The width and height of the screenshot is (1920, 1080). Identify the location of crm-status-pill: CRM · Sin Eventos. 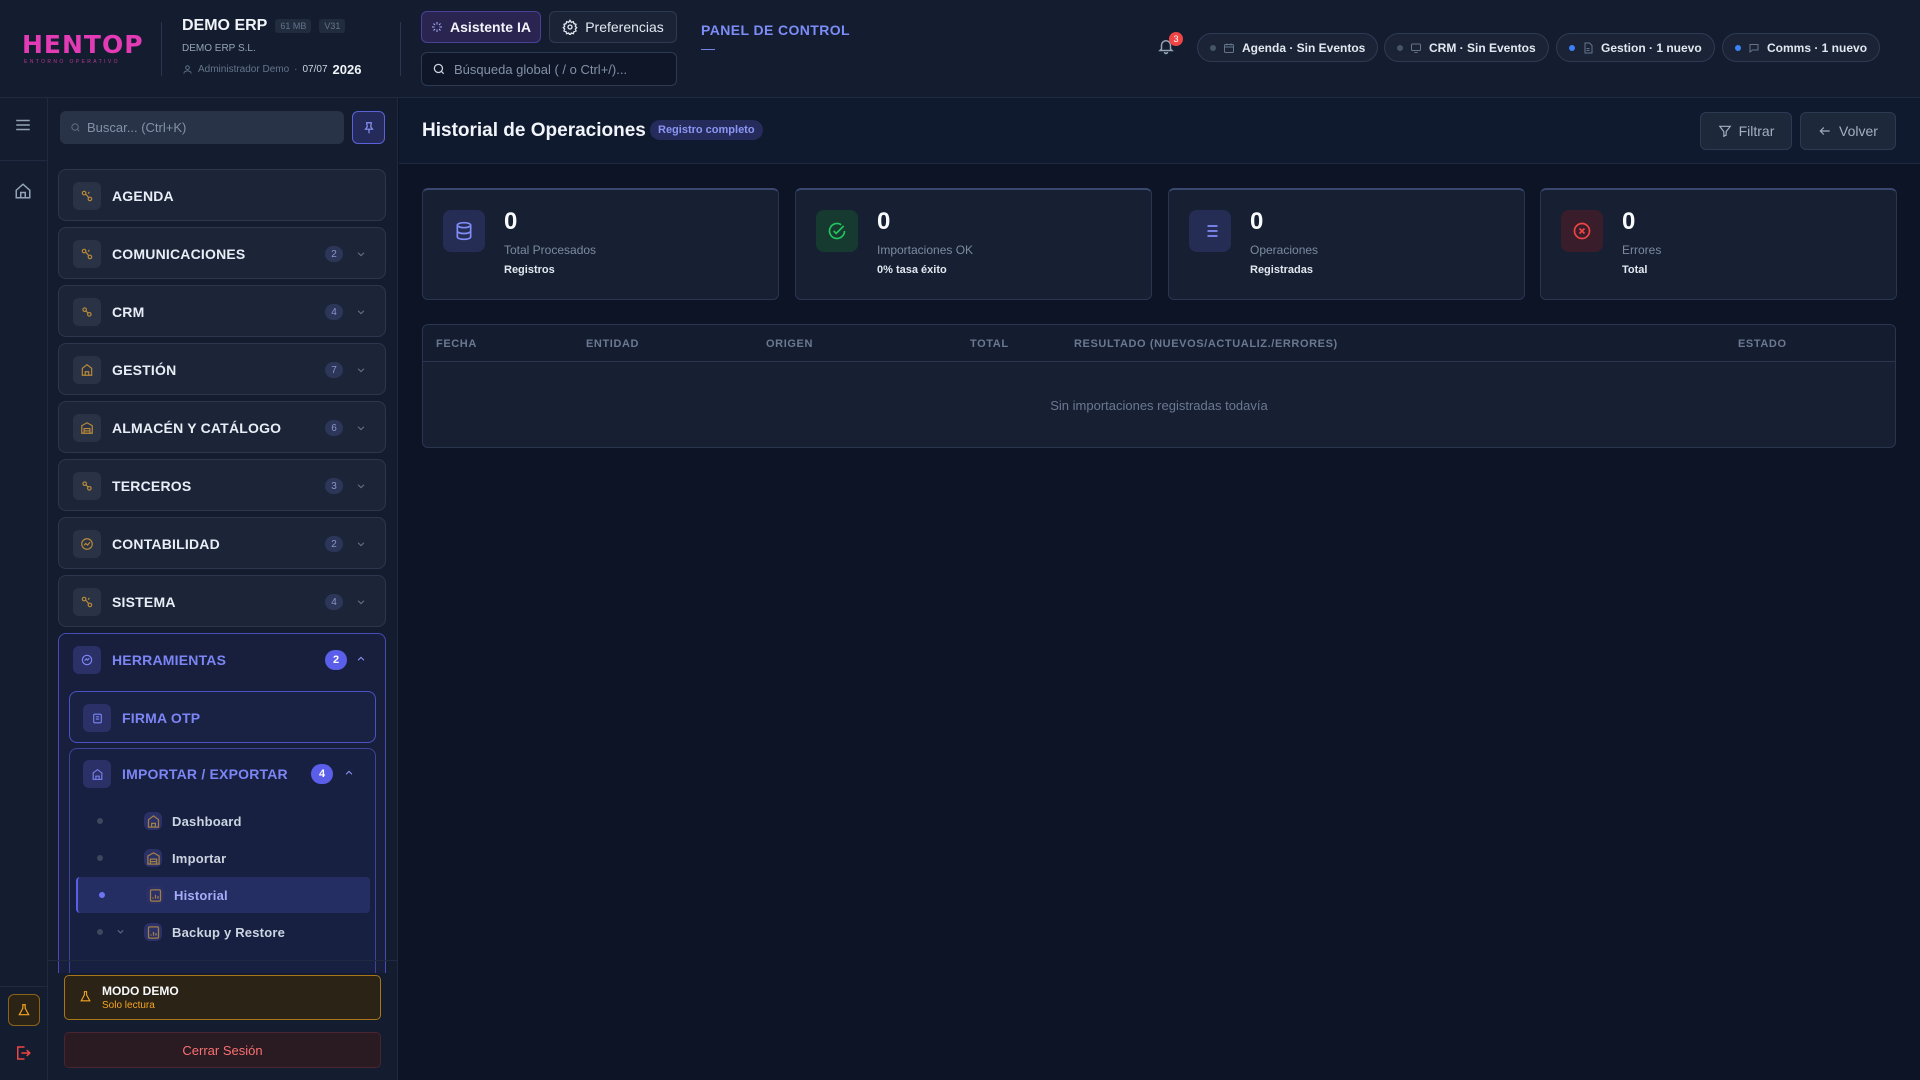
(1466, 47).